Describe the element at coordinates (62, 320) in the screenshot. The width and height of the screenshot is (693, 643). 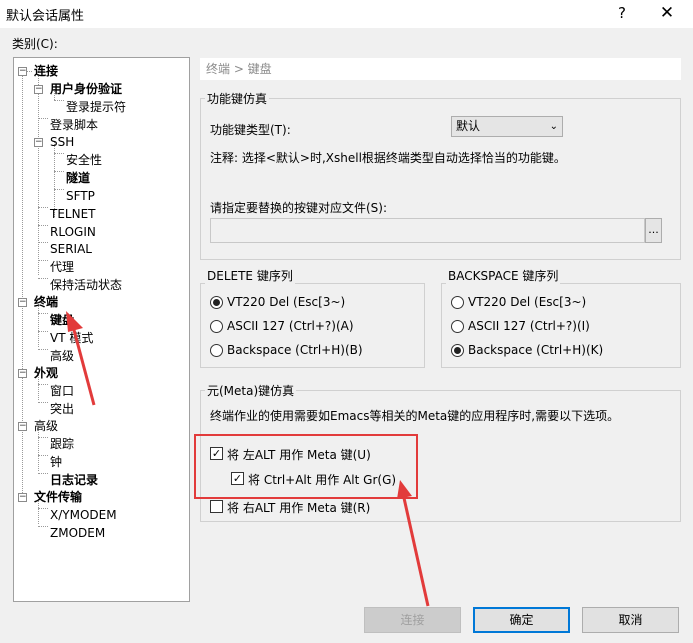
I see `tree-item-keyboard: 键盘` at that location.